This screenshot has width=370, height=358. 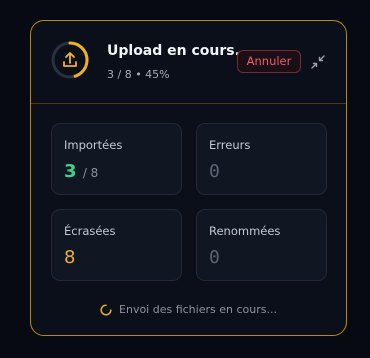 What do you see at coordinates (230, 145) in the screenshot?
I see `stat-errors-label: Erreurs` at bounding box center [230, 145].